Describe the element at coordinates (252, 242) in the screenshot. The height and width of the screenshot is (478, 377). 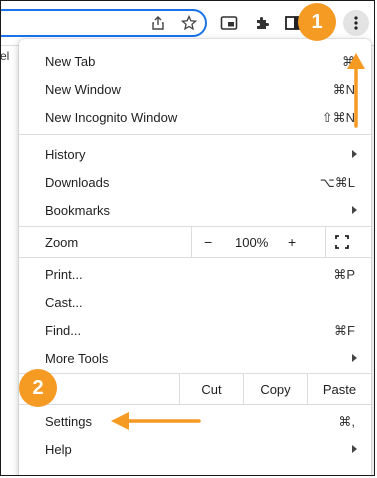
I see `zoom-level: 100%` at that location.